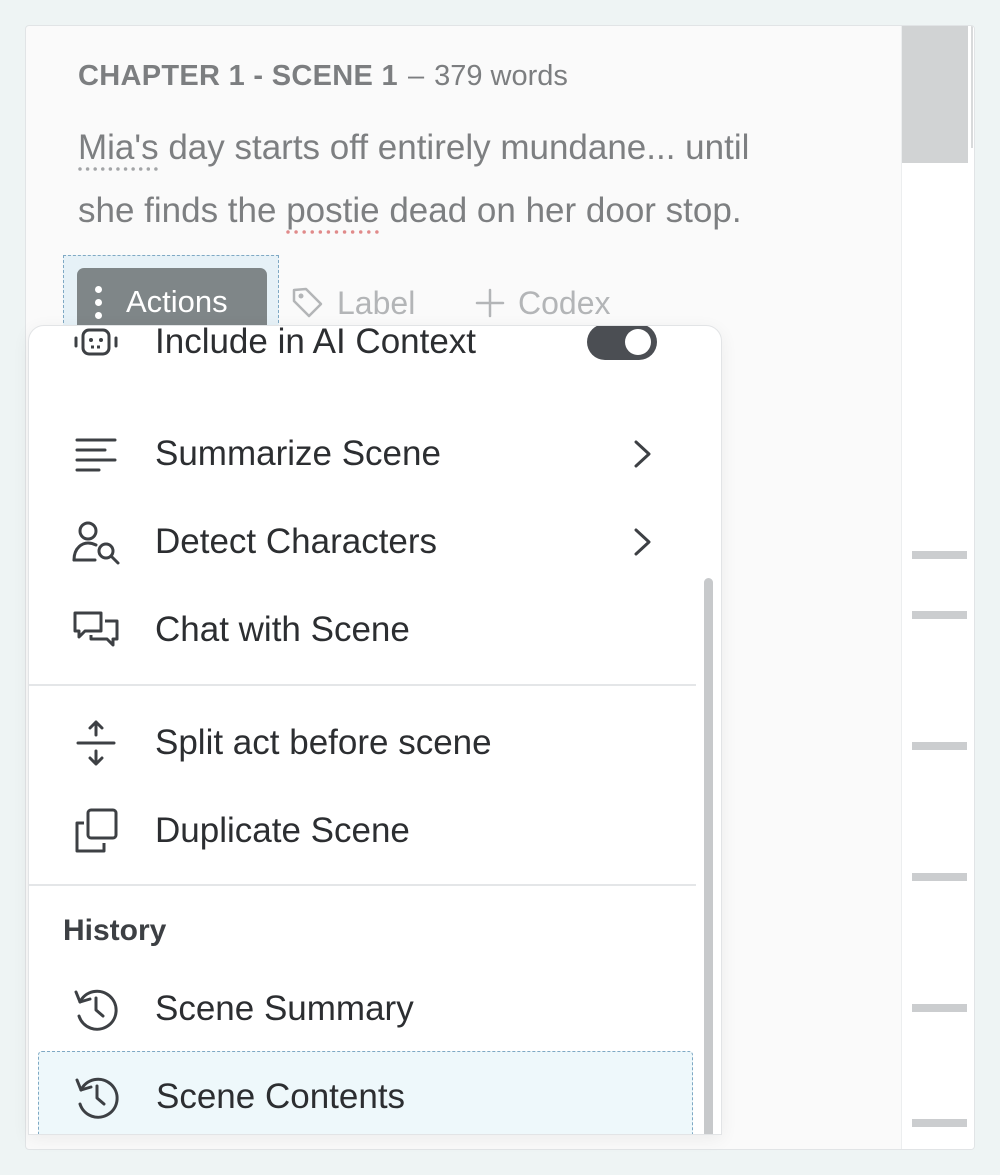 Image resolution: width=1000 pixels, height=1175 pixels. What do you see at coordinates (490, 303) in the screenshot?
I see `plus-icon` at bounding box center [490, 303].